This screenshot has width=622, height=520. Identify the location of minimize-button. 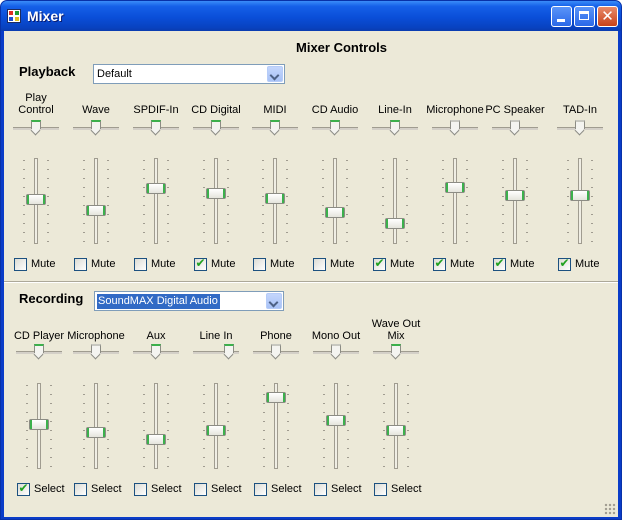
(561, 16).